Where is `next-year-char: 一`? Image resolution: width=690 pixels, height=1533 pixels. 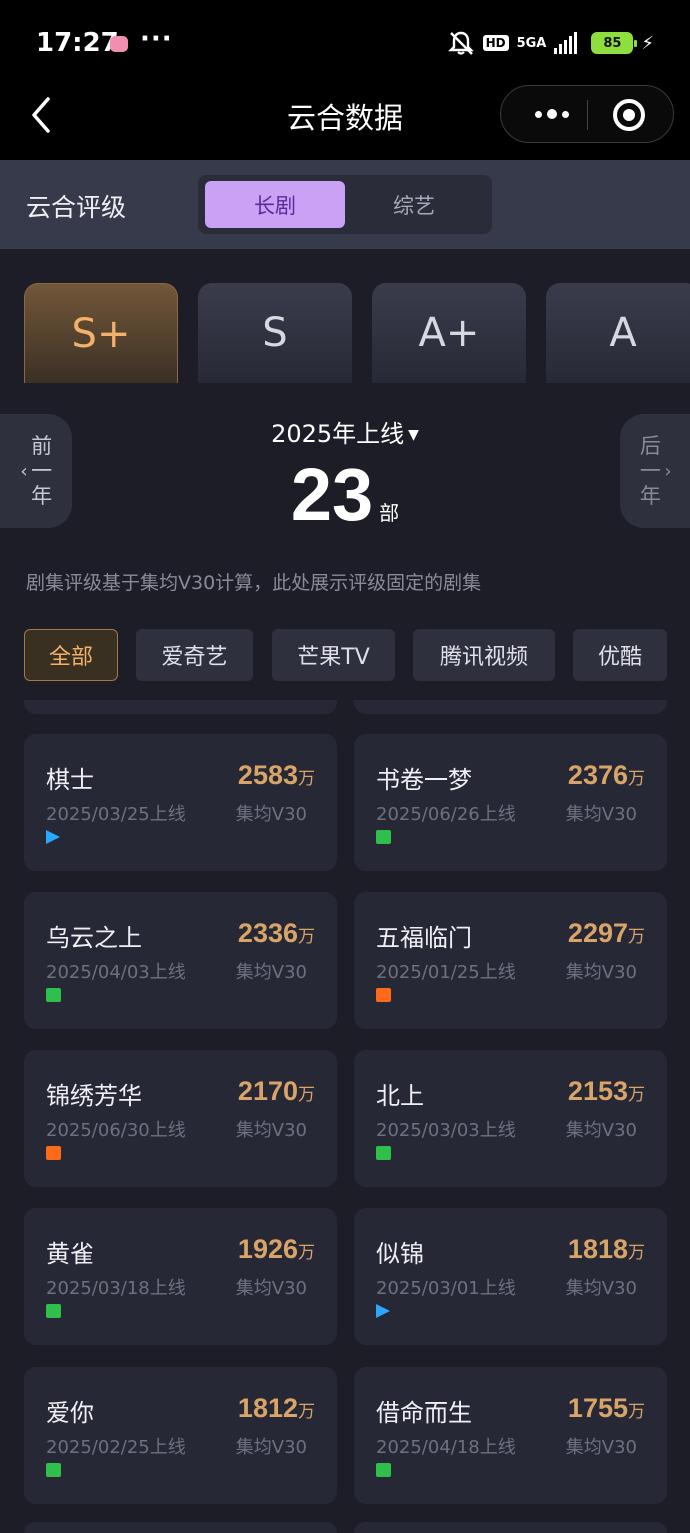 next-year-char: 一 is located at coordinates (650, 470).